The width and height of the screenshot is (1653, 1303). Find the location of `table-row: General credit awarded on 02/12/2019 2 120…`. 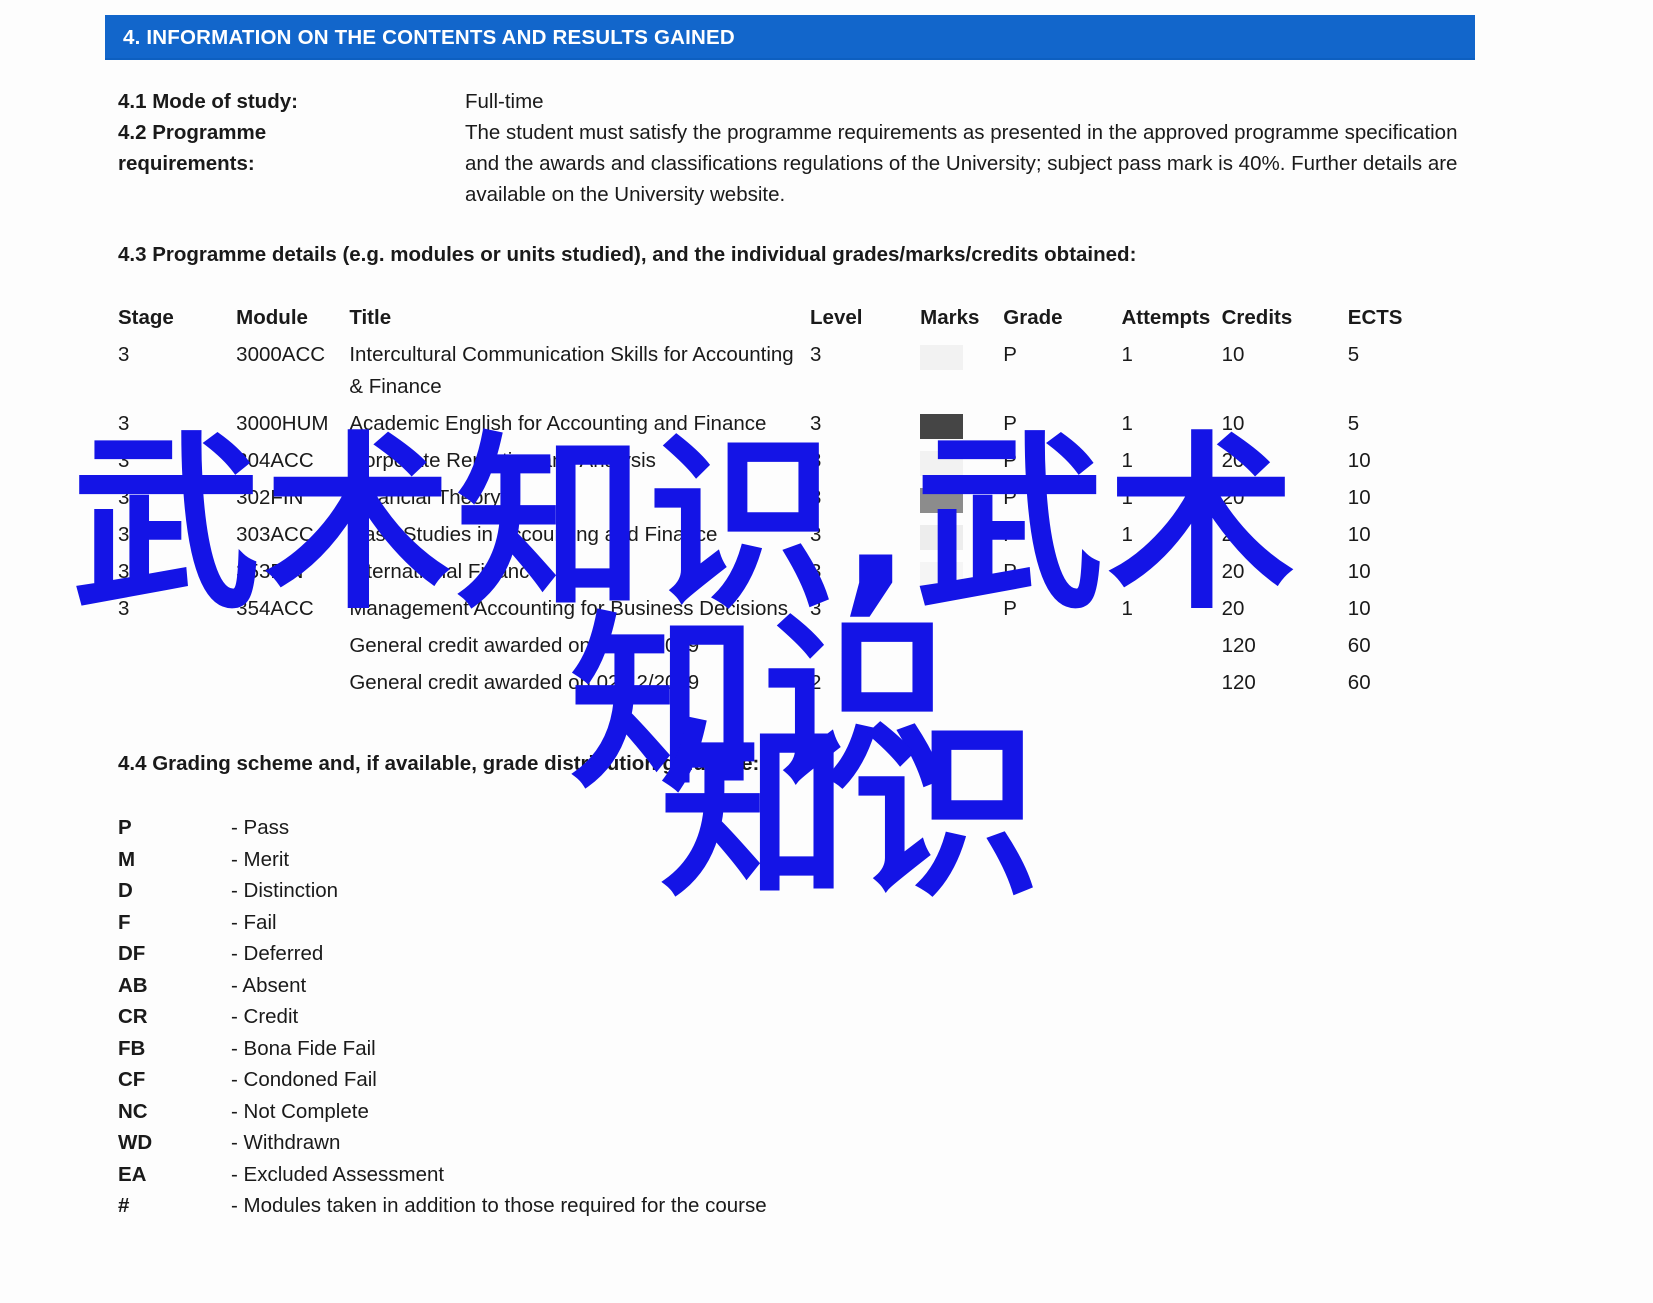

table-row: General credit awarded on 02/12/2019 2 120… is located at coordinates (783, 683).